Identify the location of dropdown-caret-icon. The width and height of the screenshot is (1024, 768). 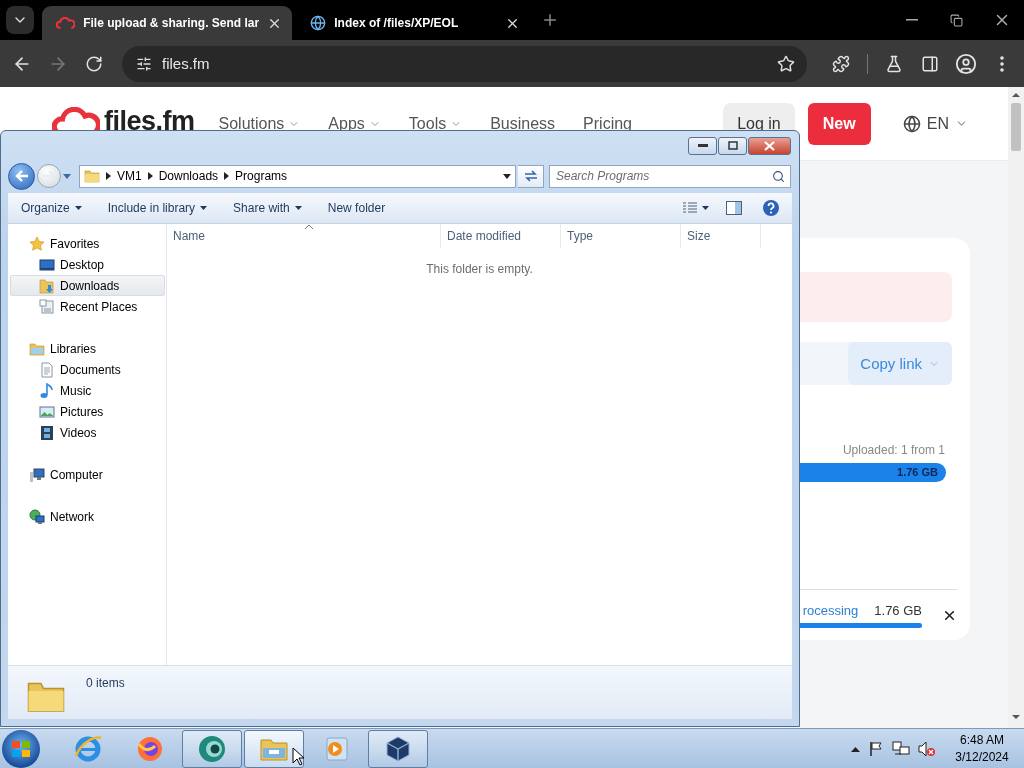
(507, 176).